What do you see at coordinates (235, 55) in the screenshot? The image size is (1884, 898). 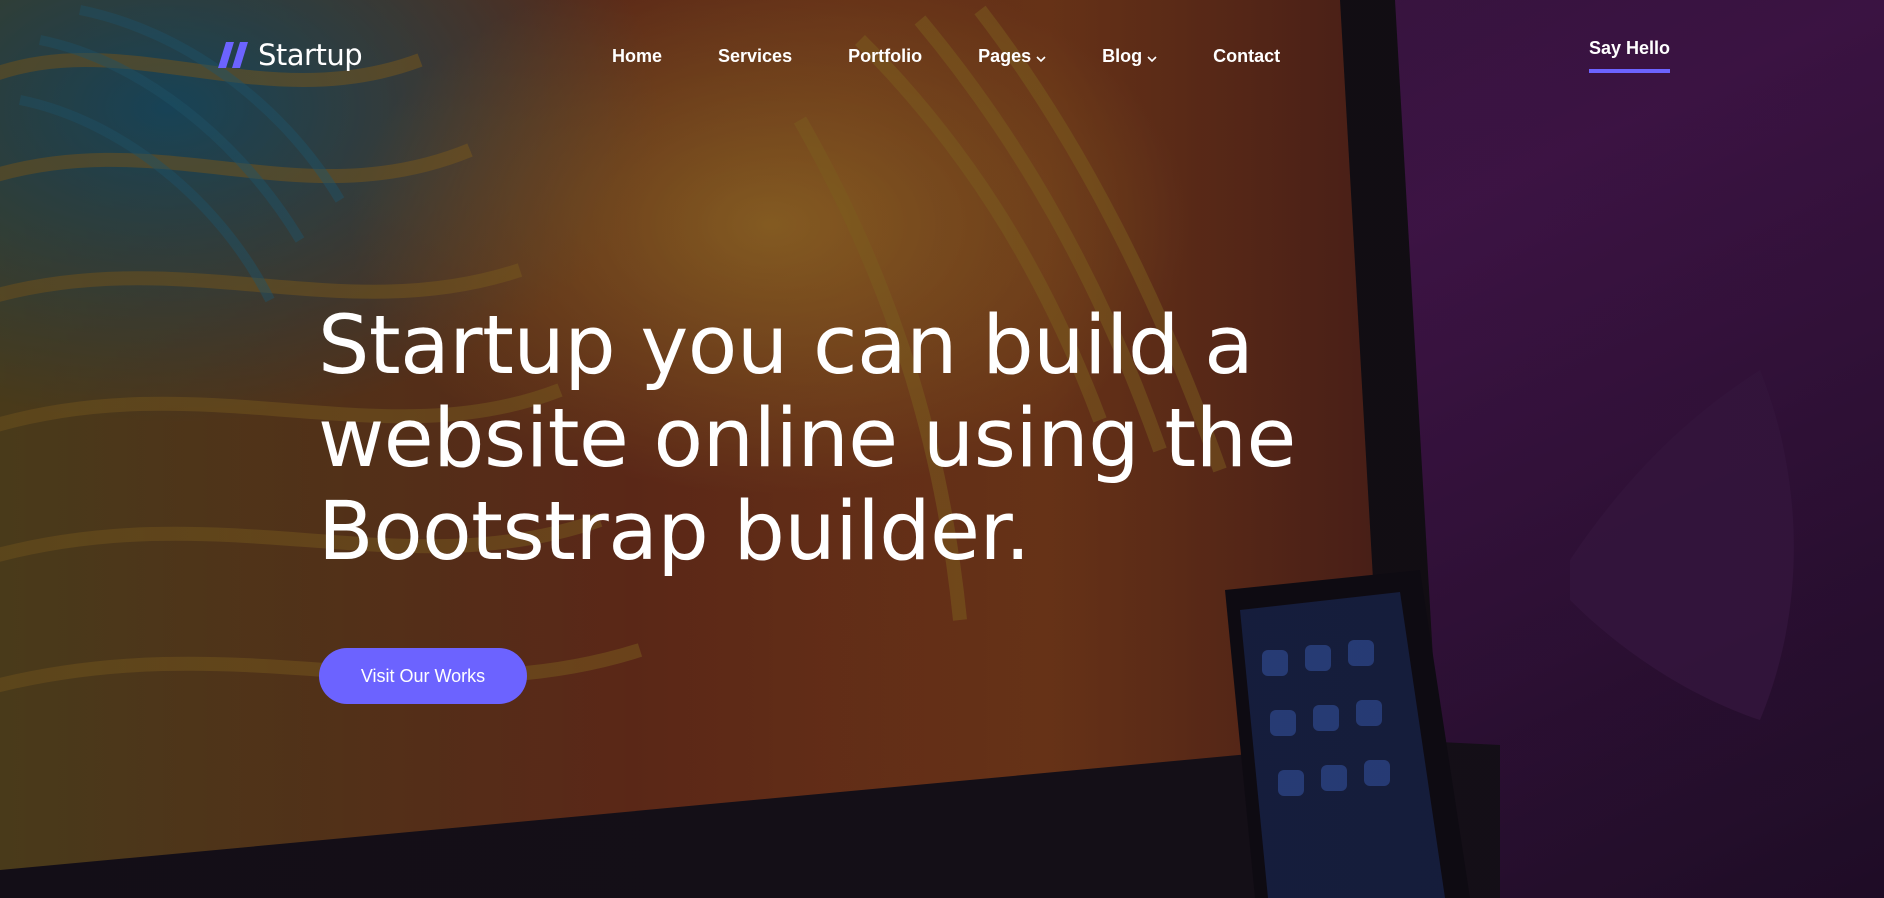 I see `double-slash-logo-icon` at bounding box center [235, 55].